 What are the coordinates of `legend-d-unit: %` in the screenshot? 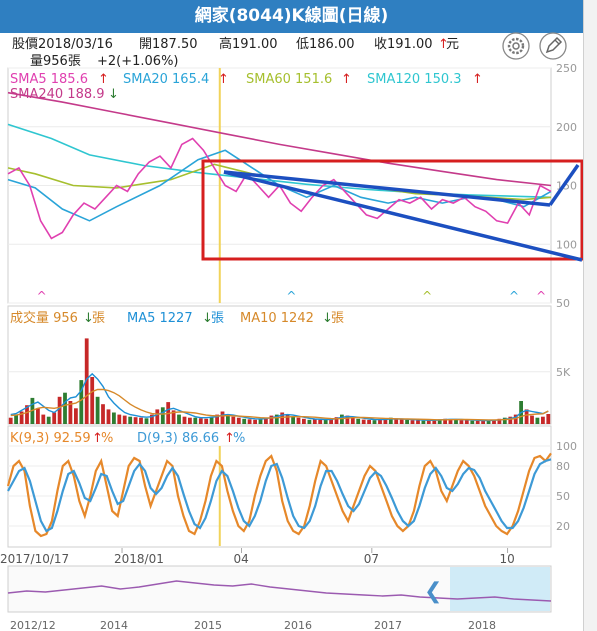 It's located at (239, 438).